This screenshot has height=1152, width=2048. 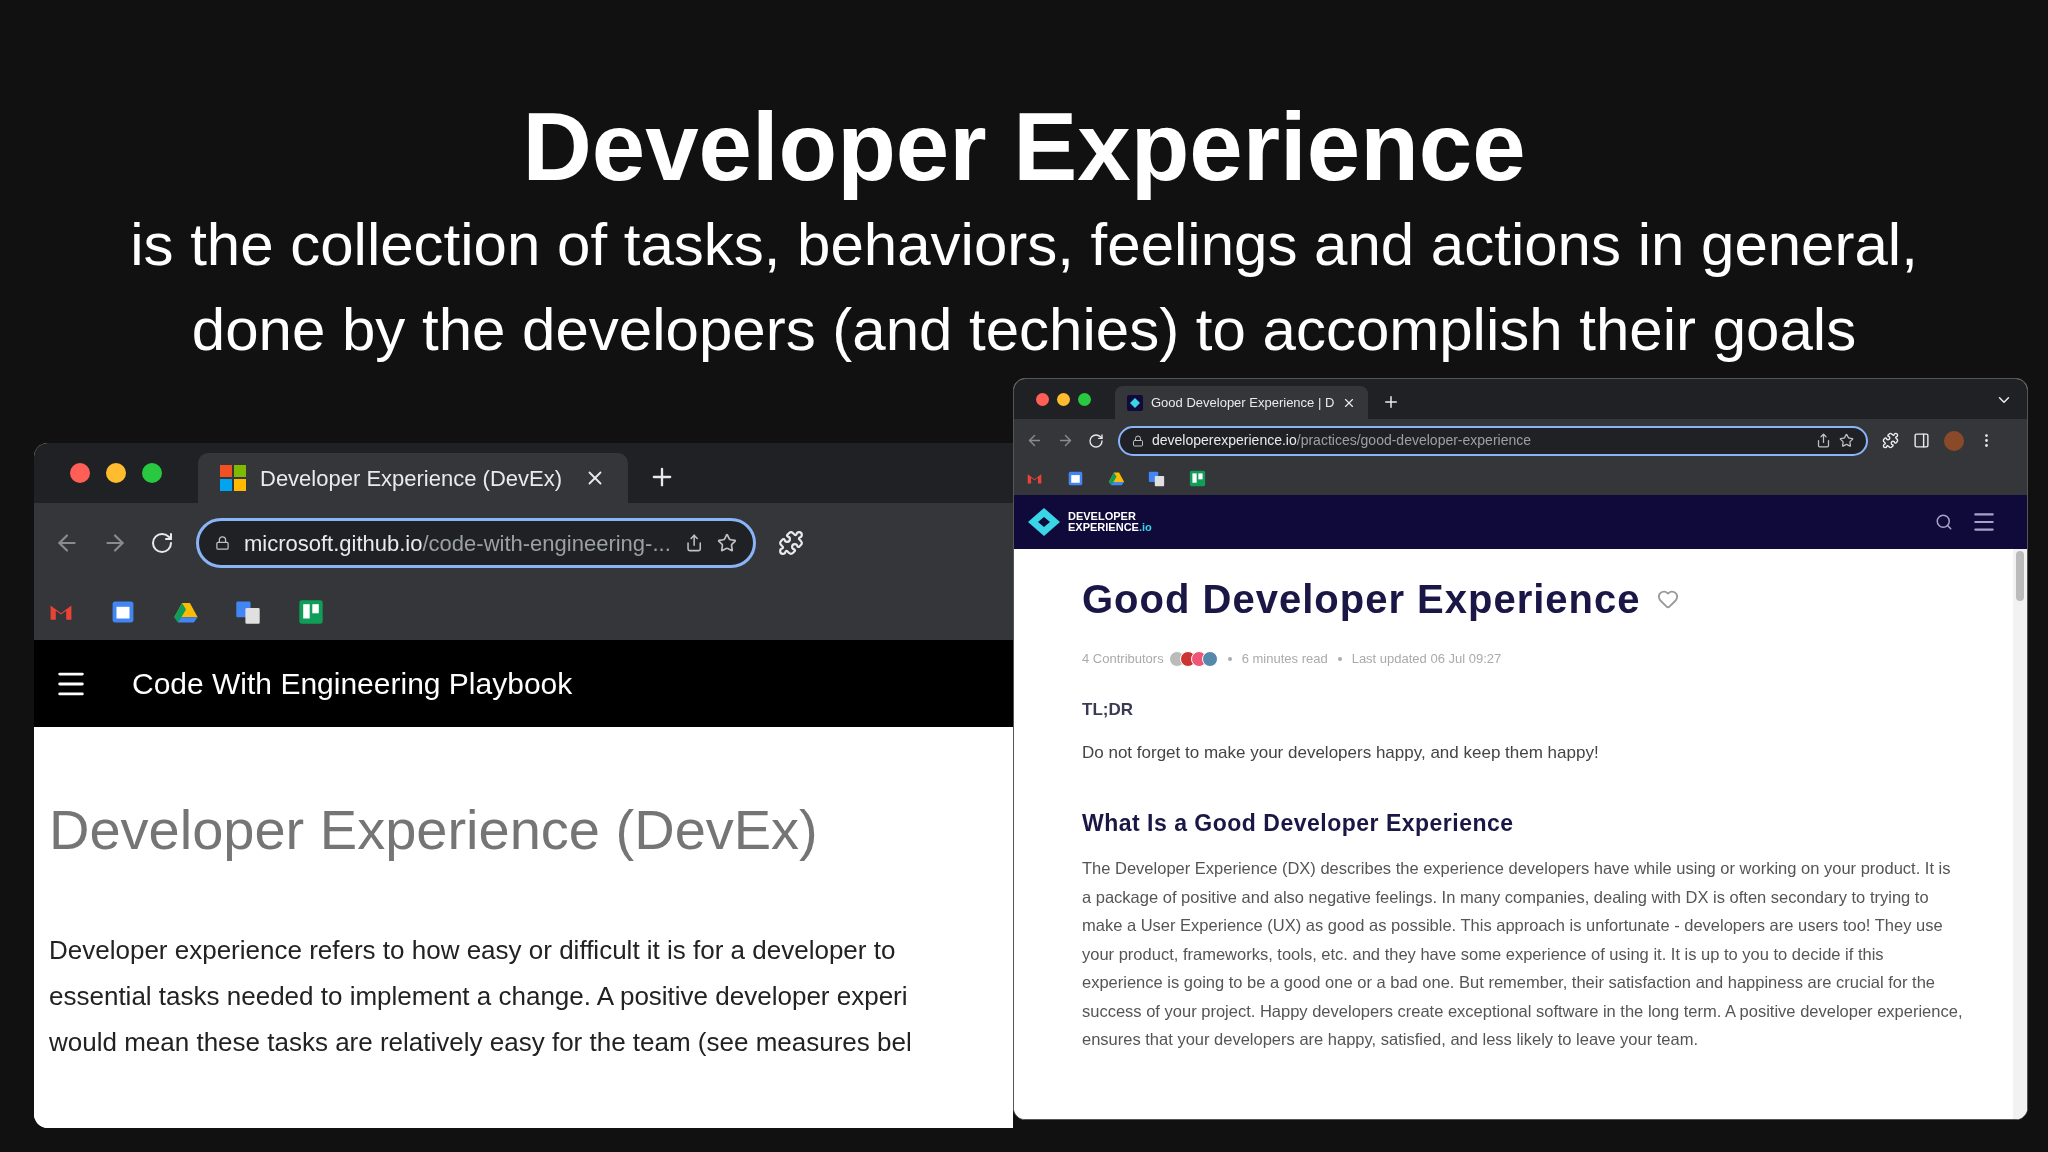 What do you see at coordinates (473, 950) in the screenshot?
I see `paragraph-line: Developer experience refers to how easy or difficult it is for a developer to` at bounding box center [473, 950].